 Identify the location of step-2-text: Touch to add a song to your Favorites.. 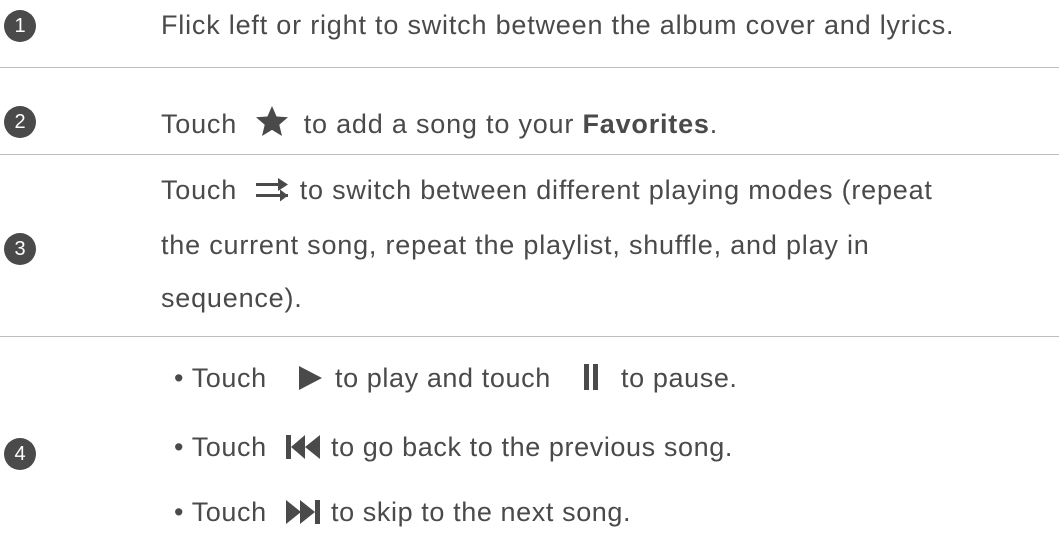
(439, 122).